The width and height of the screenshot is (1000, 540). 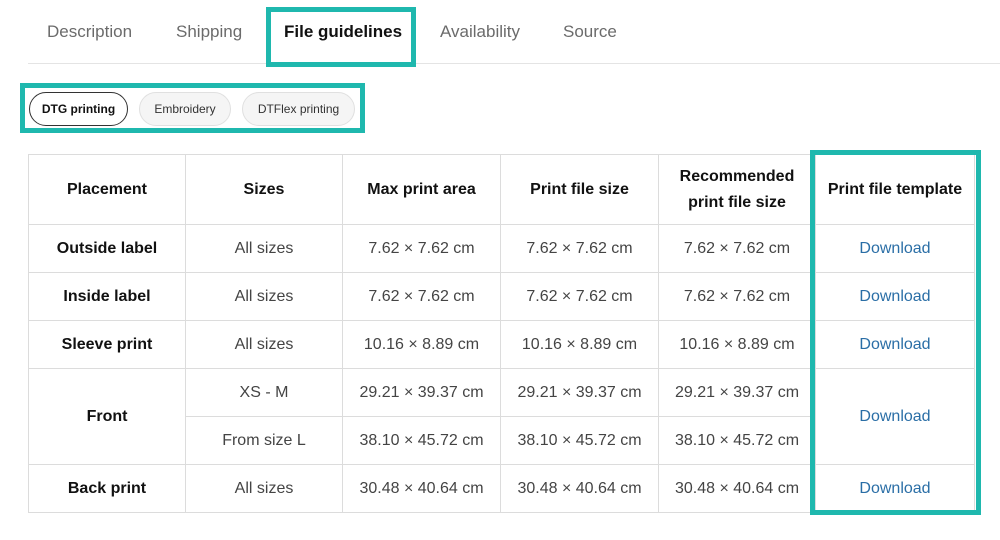 What do you see at coordinates (579, 344) in the screenshot?
I see `print-file-size-cell: 10.16 × 8.89 cm` at bounding box center [579, 344].